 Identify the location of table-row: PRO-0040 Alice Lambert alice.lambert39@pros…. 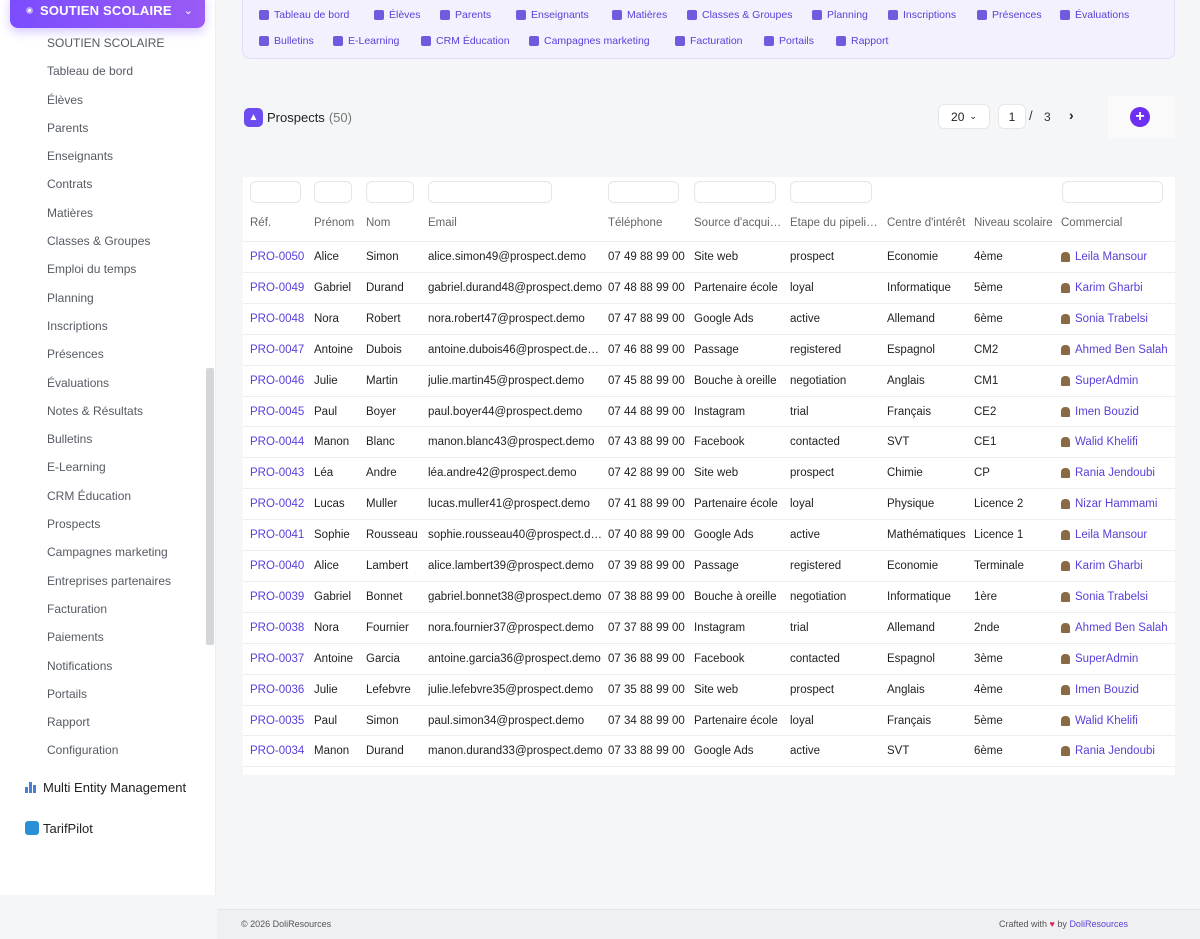
(709, 565).